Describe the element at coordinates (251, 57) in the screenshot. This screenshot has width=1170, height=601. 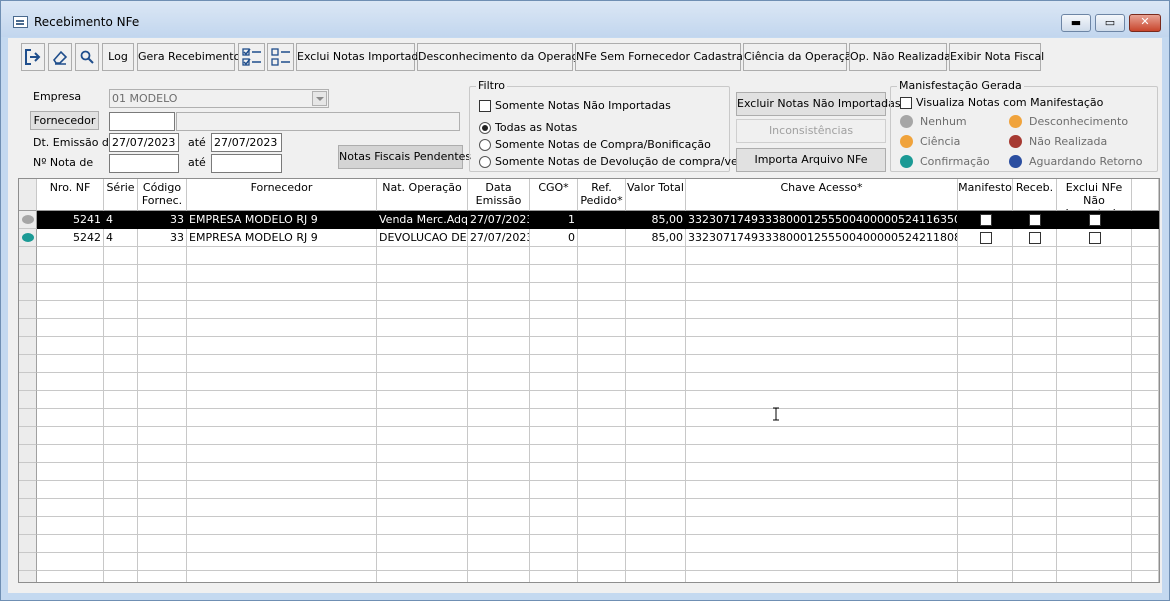
I see `check-all-button` at that location.